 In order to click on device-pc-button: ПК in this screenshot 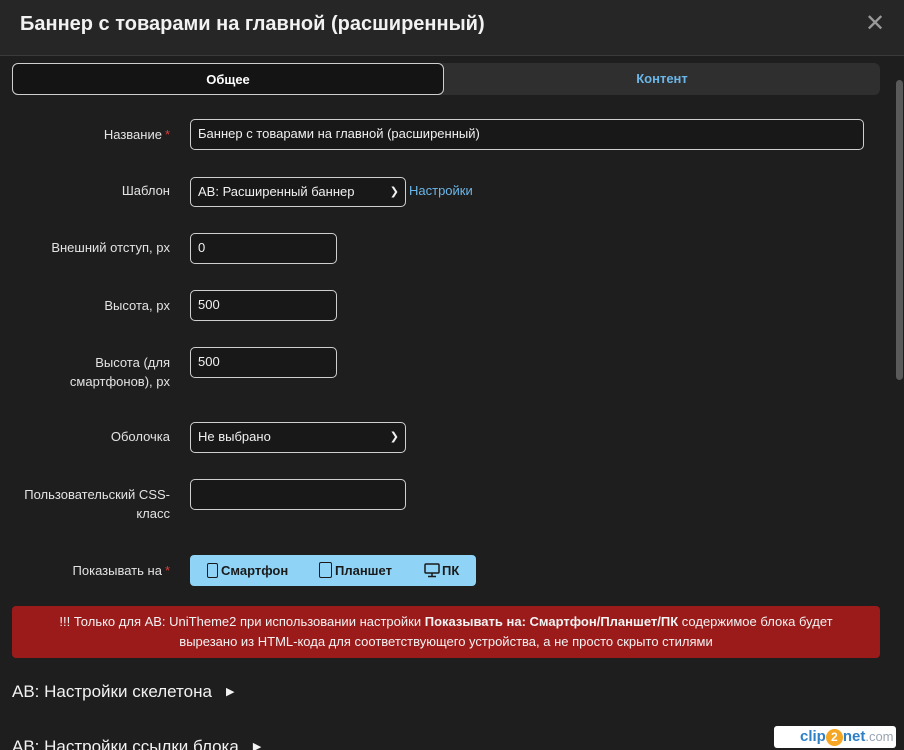, I will do `click(441, 570)`.